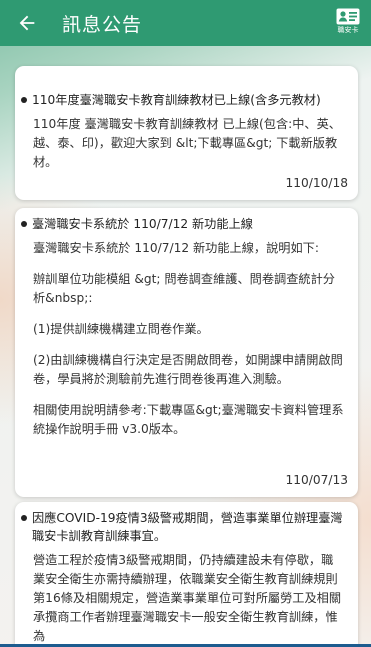 The width and height of the screenshot is (371, 647). What do you see at coordinates (121, 329) in the screenshot?
I see `announcement-paragraph: (1)提供訓練機構建立問卷作業。` at bounding box center [121, 329].